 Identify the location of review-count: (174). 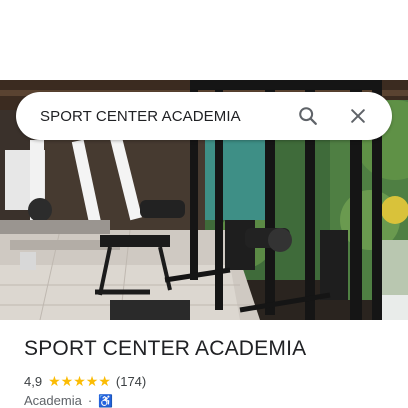
(131, 381).